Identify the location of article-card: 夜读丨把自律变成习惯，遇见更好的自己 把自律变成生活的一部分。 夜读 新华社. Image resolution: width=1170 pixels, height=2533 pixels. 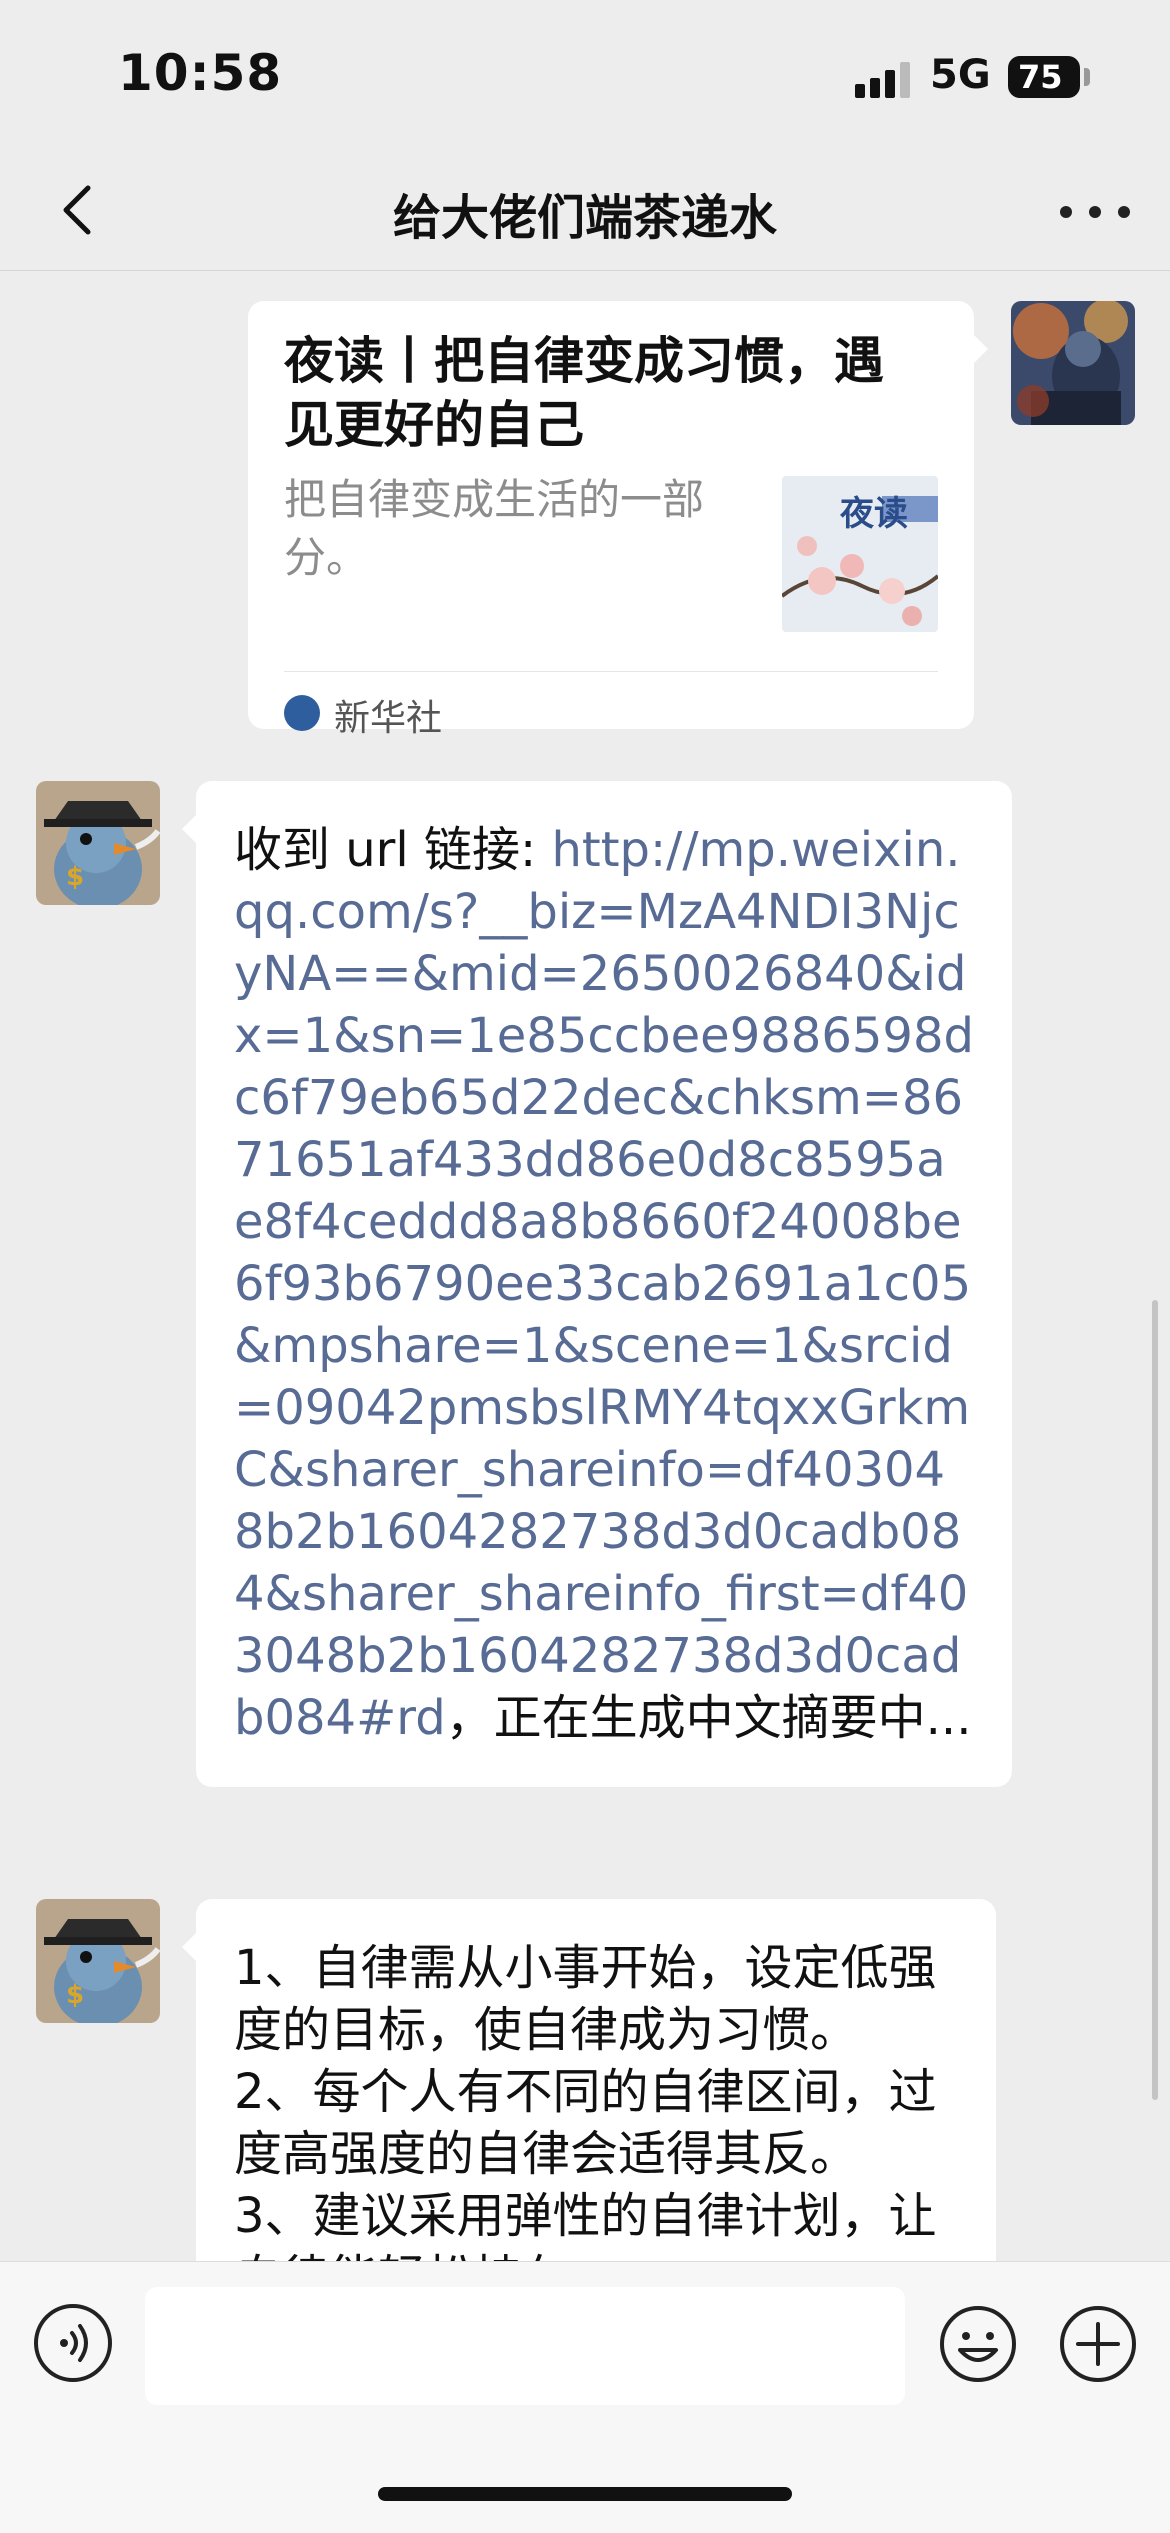
(611, 520).